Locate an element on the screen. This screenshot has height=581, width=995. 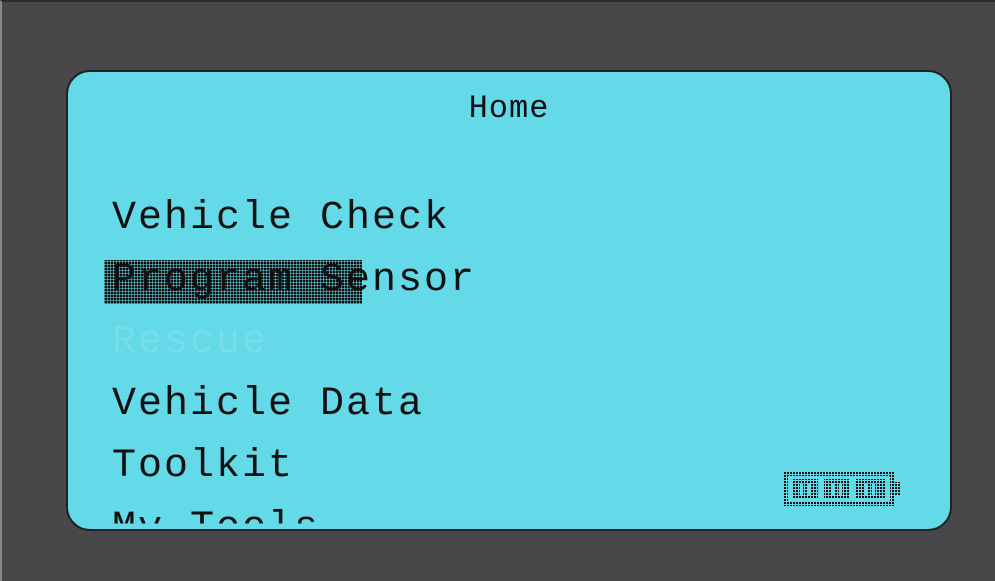
battery-icon is located at coordinates (842, 489).